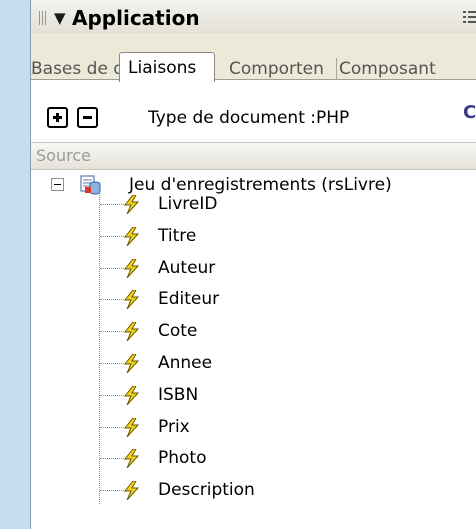 This screenshot has height=529, width=476. I want to click on field-item: Annee, so click(253, 363).